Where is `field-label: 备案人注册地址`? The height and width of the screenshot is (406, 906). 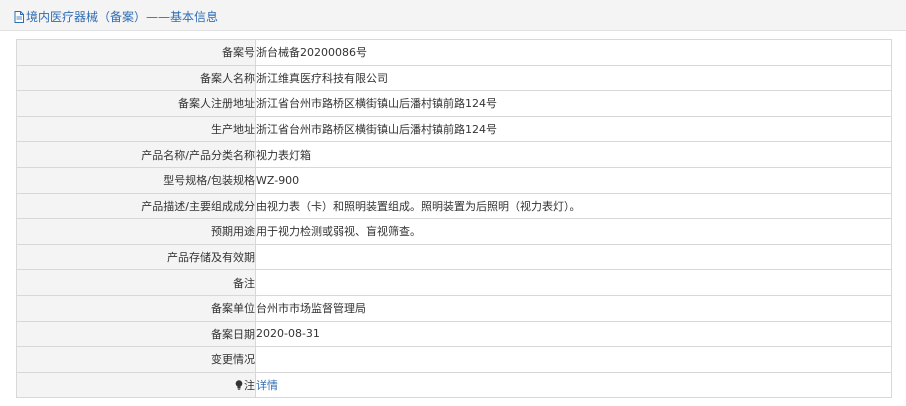
field-label: 备案人注册地址 is located at coordinates (136, 103).